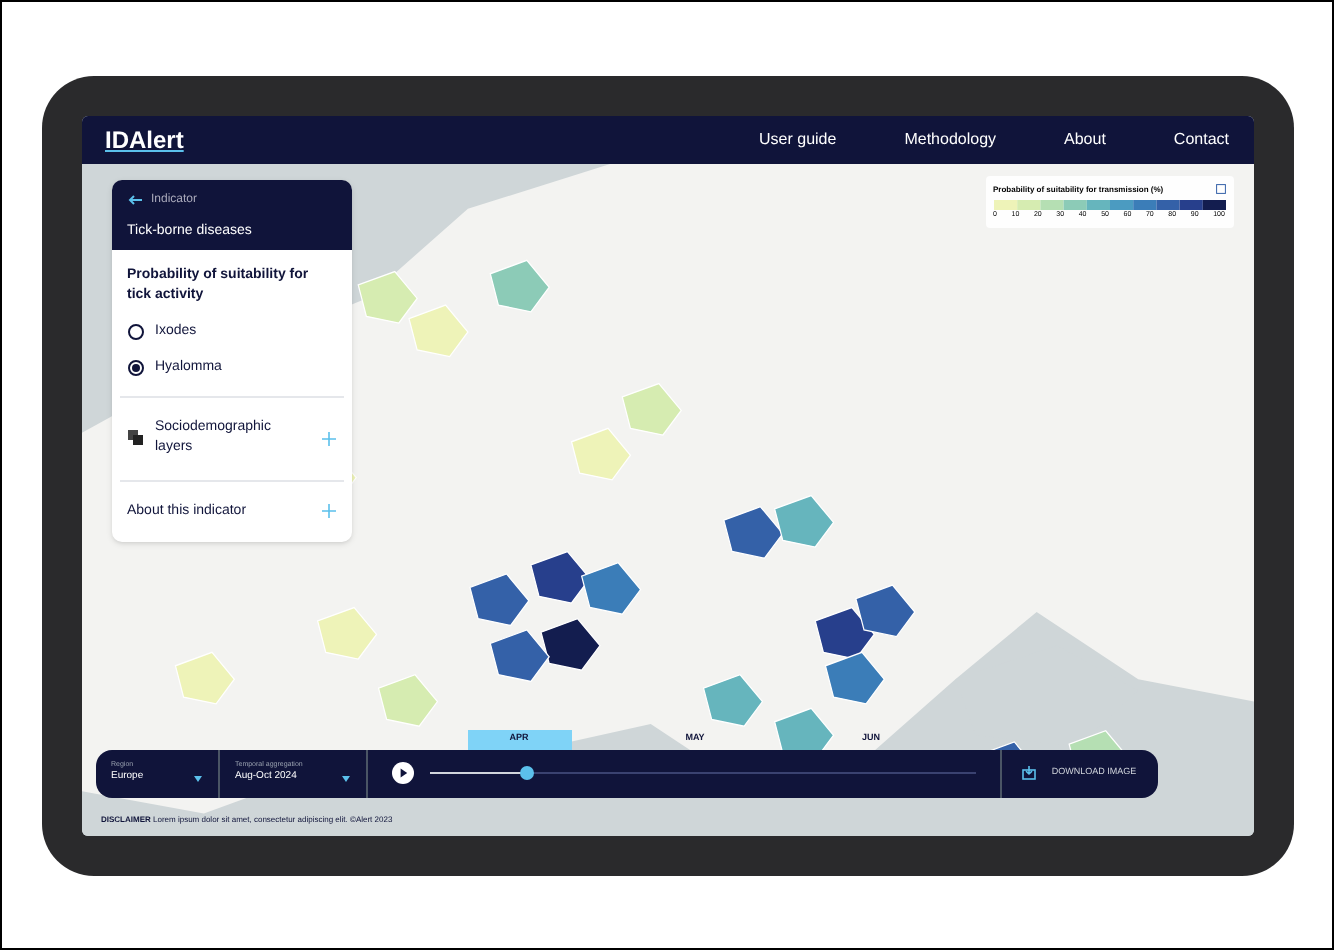 This screenshot has width=1334, height=950. What do you see at coordinates (1028, 773) in the screenshot?
I see `download-icon` at bounding box center [1028, 773].